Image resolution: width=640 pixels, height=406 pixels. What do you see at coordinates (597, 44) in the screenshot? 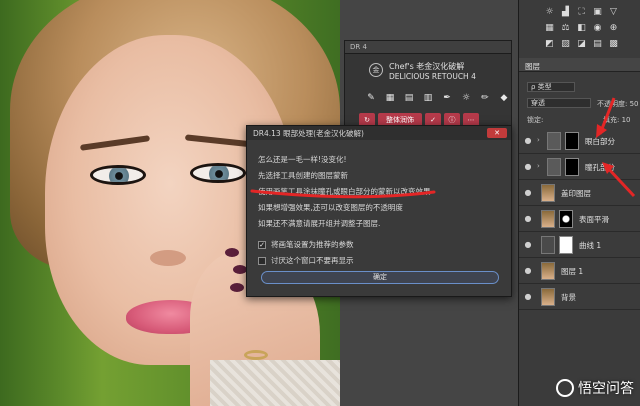
I see `gradient-map-icon: ▤` at bounding box center [597, 44].